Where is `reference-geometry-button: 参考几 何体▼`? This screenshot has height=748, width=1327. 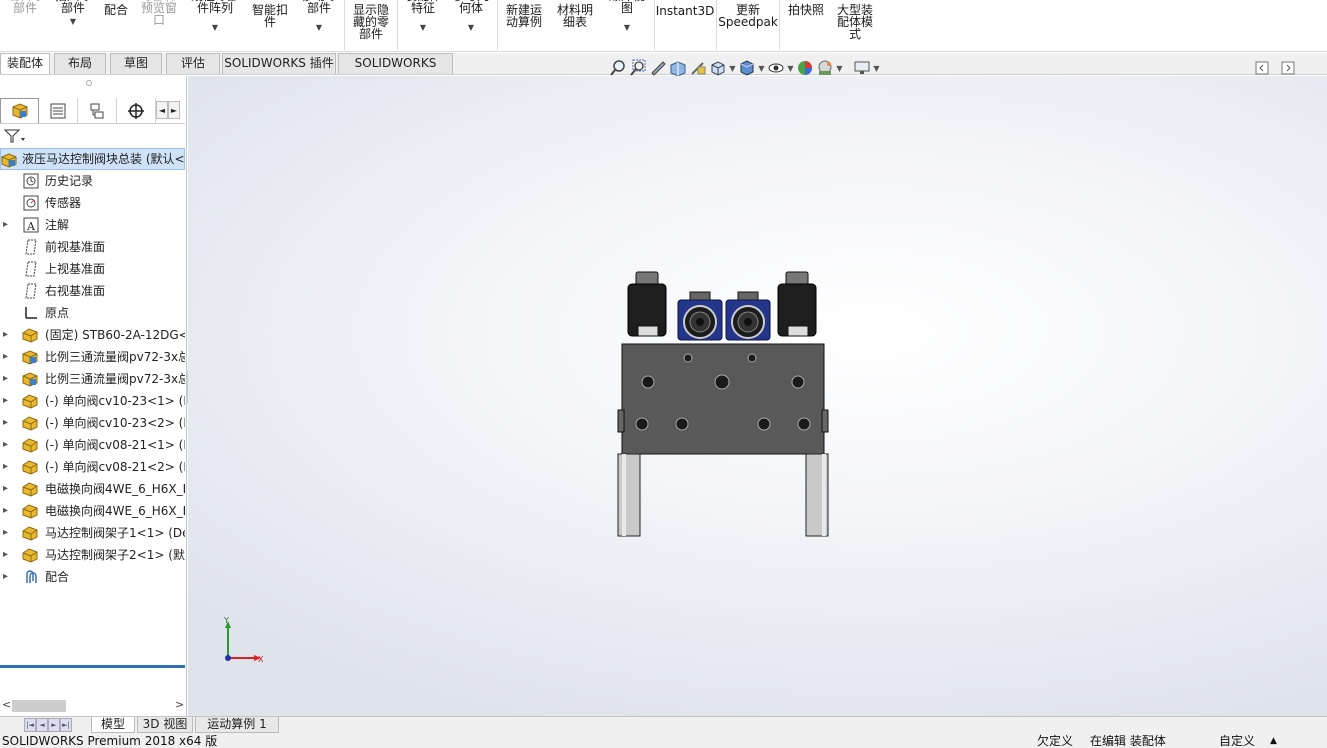 reference-geometry-button: 参考几 何体▼ is located at coordinates (471, 17).